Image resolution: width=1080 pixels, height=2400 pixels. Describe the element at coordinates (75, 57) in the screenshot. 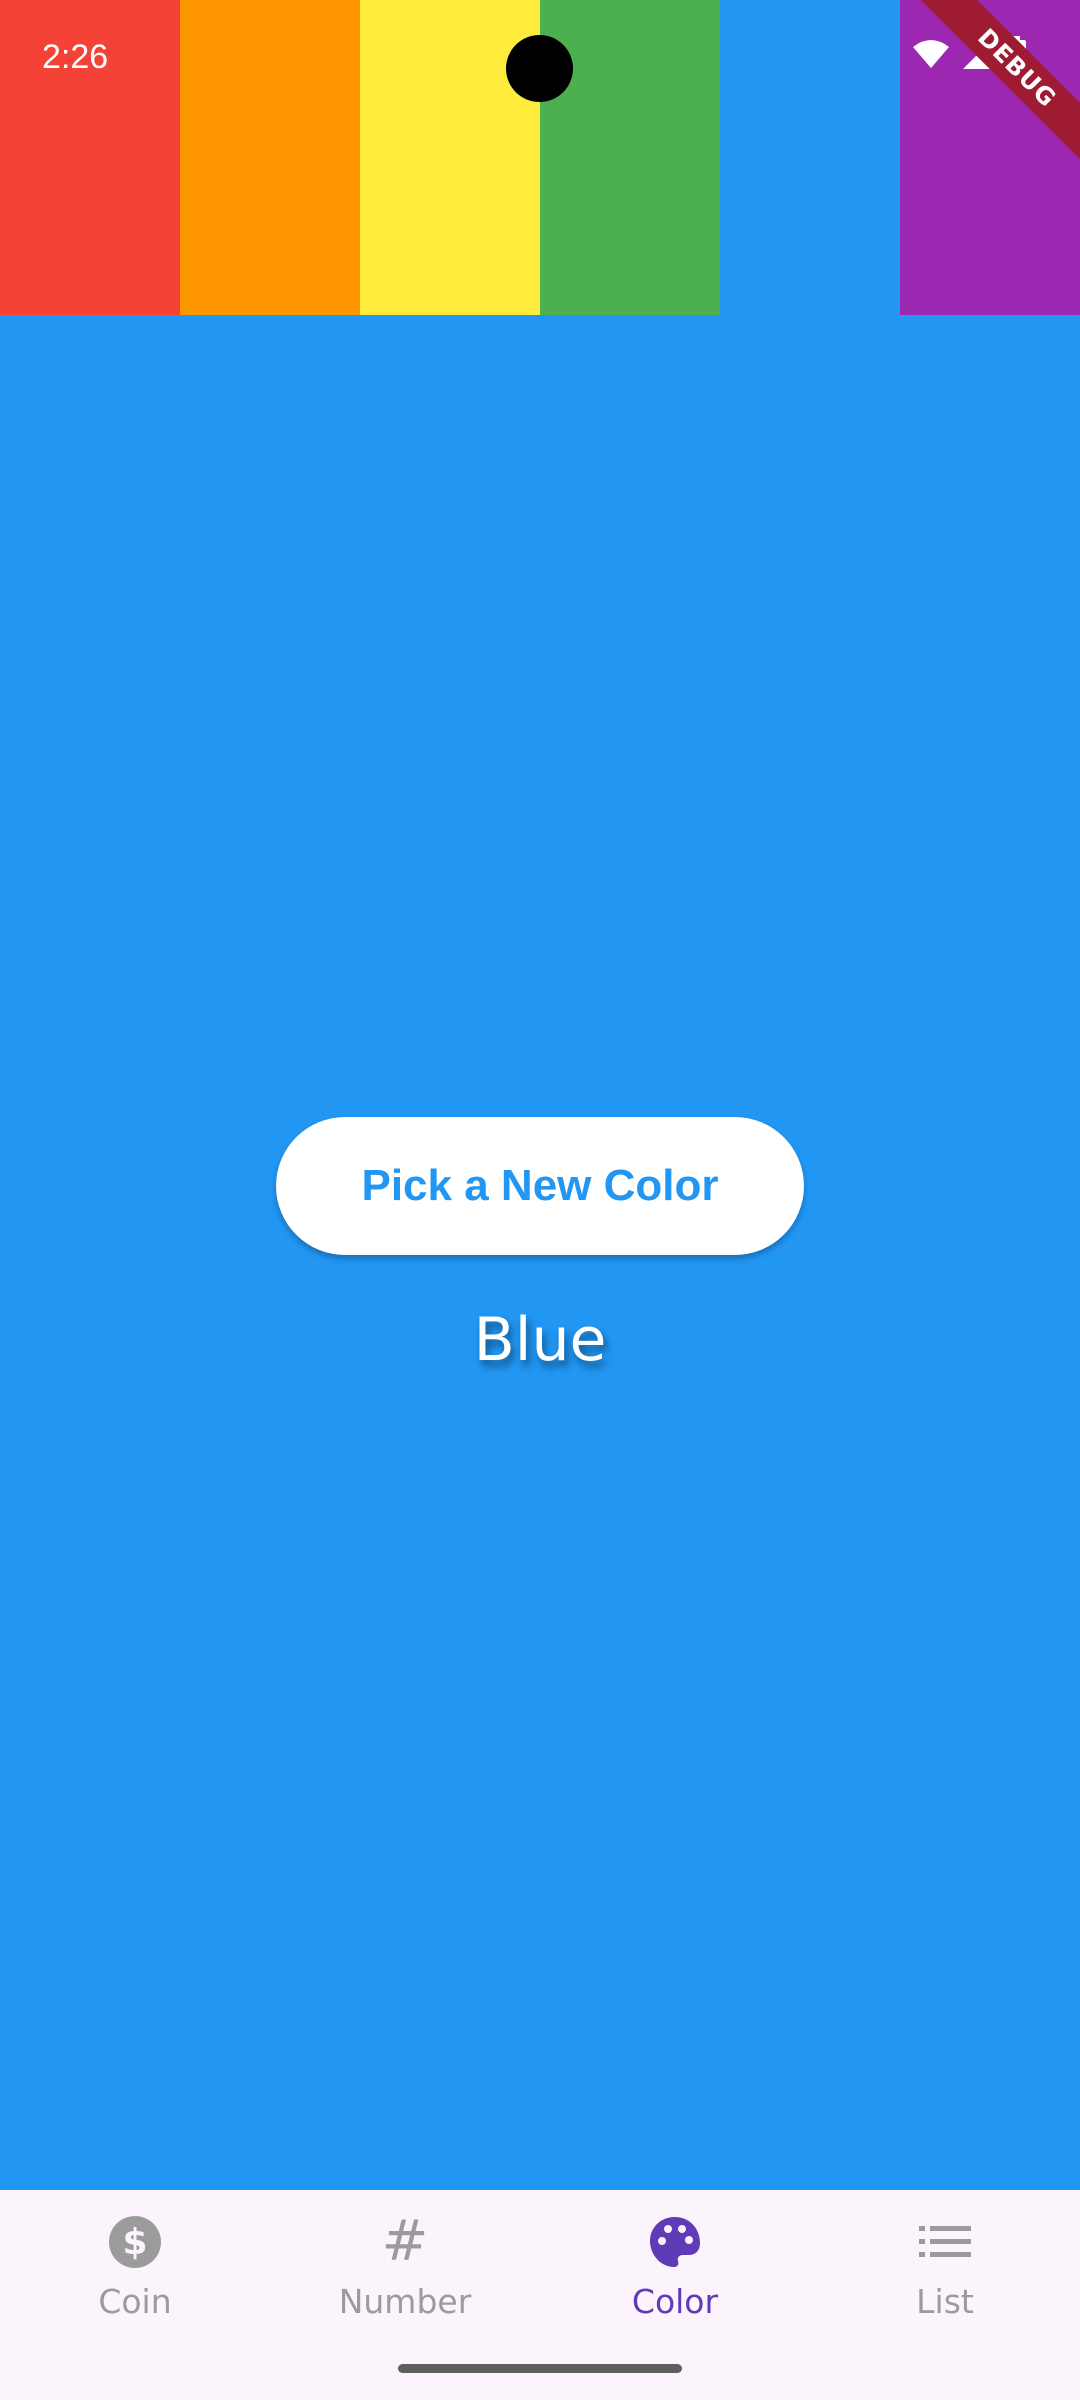

I see `status-time: 2:26` at that location.